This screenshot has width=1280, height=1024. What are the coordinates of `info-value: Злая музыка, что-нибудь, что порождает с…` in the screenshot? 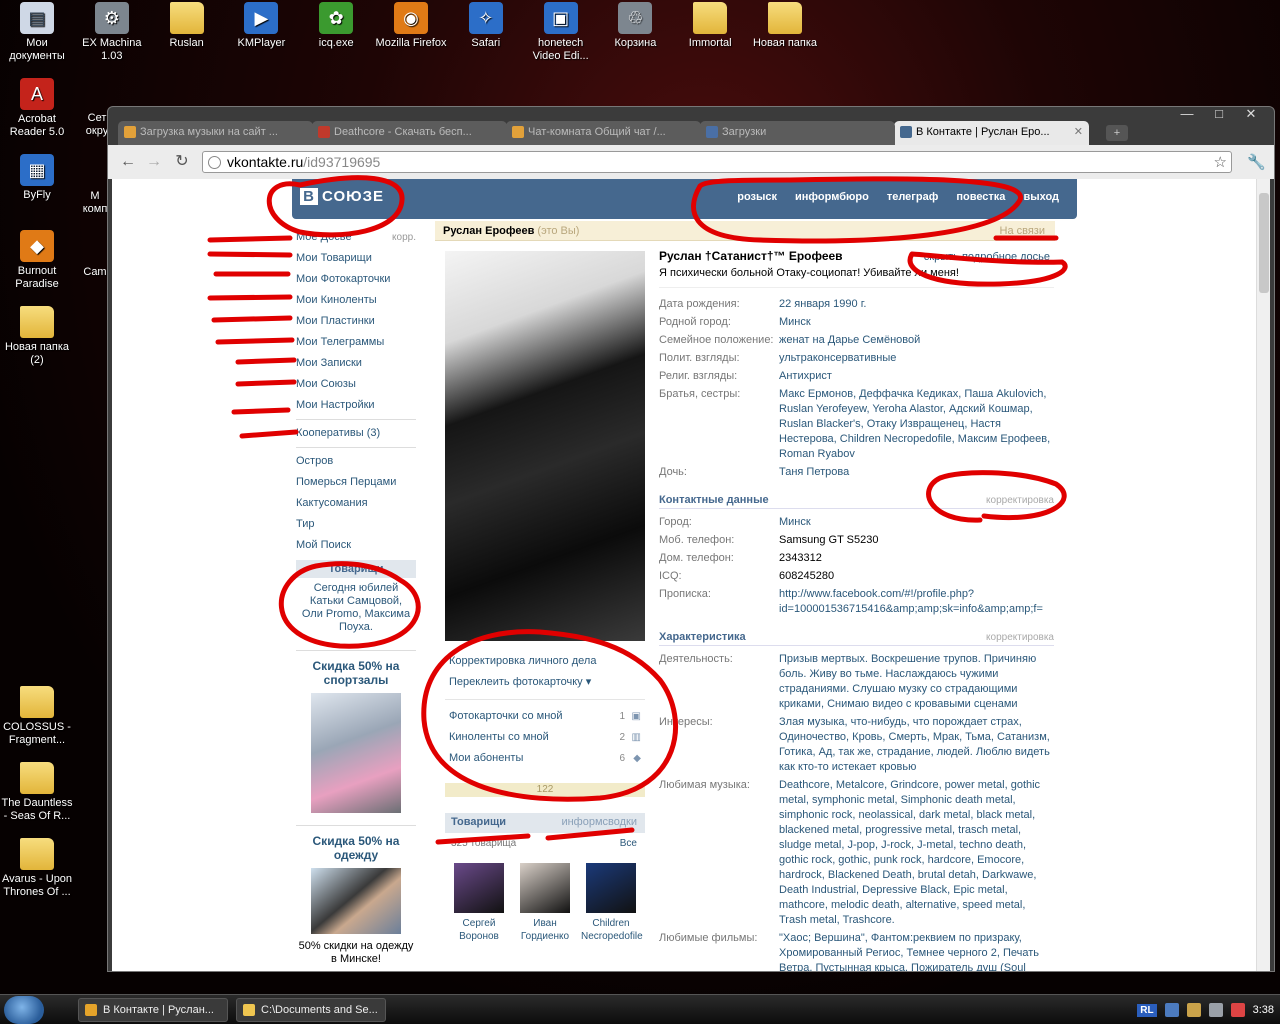 It's located at (916, 745).